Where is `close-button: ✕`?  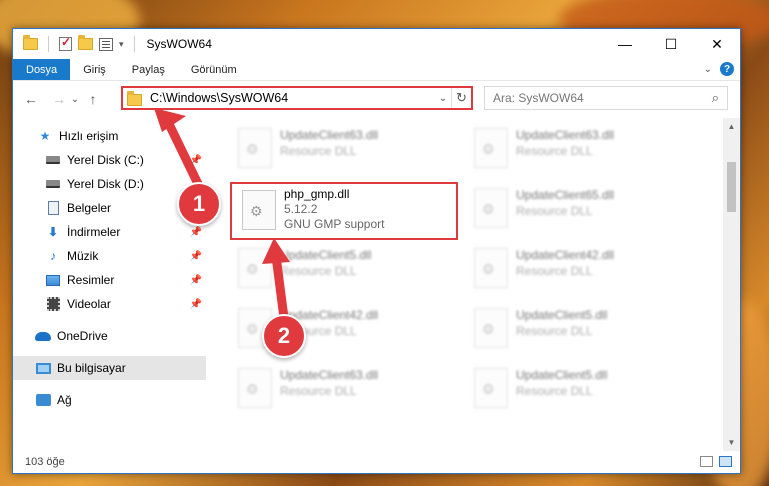
close-button: ✕ is located at coordinates (717, 44).